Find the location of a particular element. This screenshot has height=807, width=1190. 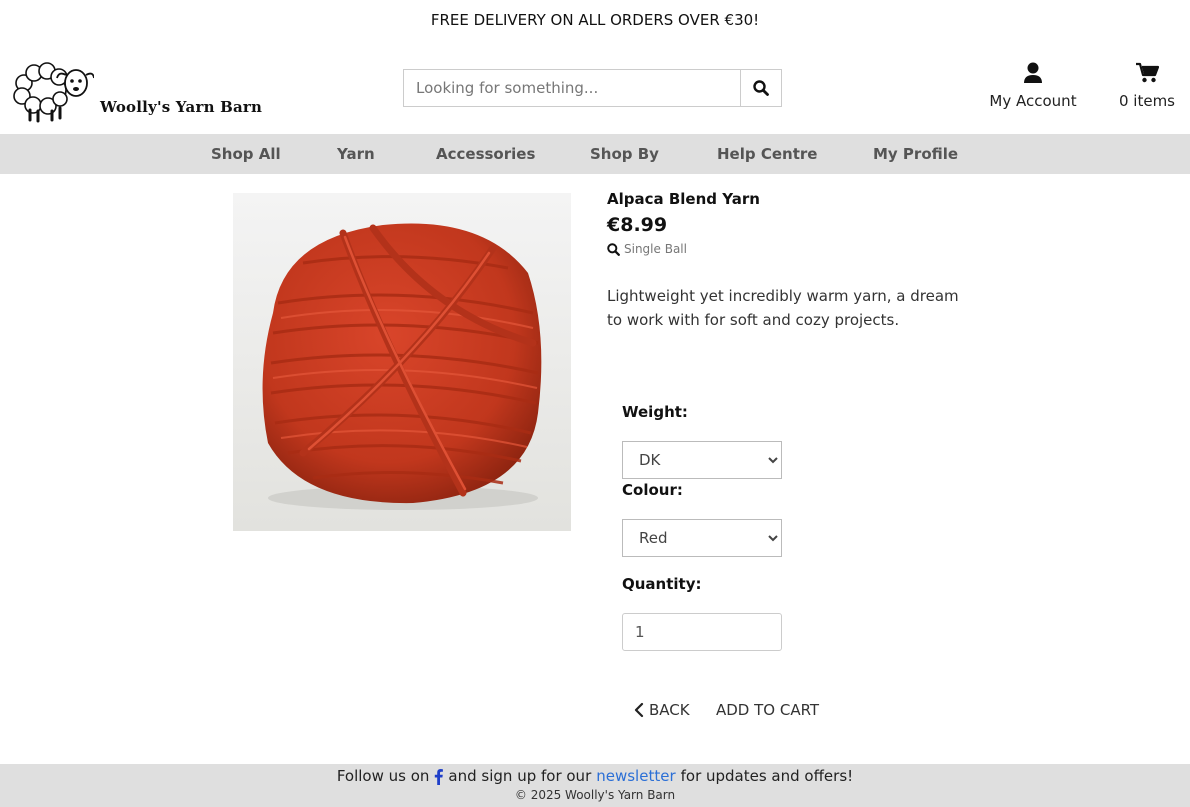

weight-label: Weight: is located at coordinates (655, 412).